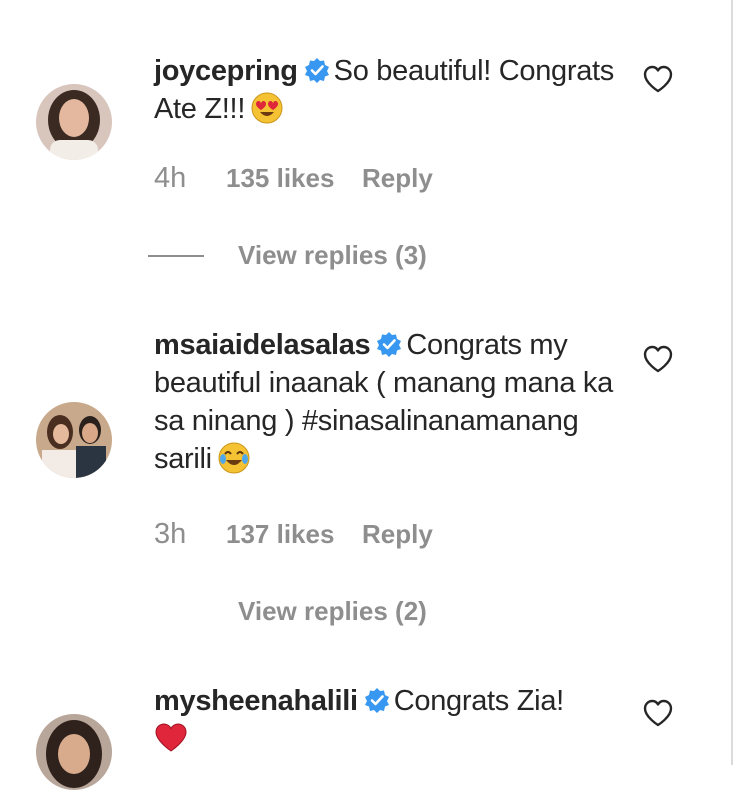 Image resolution: width=741 pixels, height=790 pixels. What do you see at coordinates (262, 345) in the screenshot?
I see `comment-username: msaiaidelasalas` at bounding box center [262, 345].